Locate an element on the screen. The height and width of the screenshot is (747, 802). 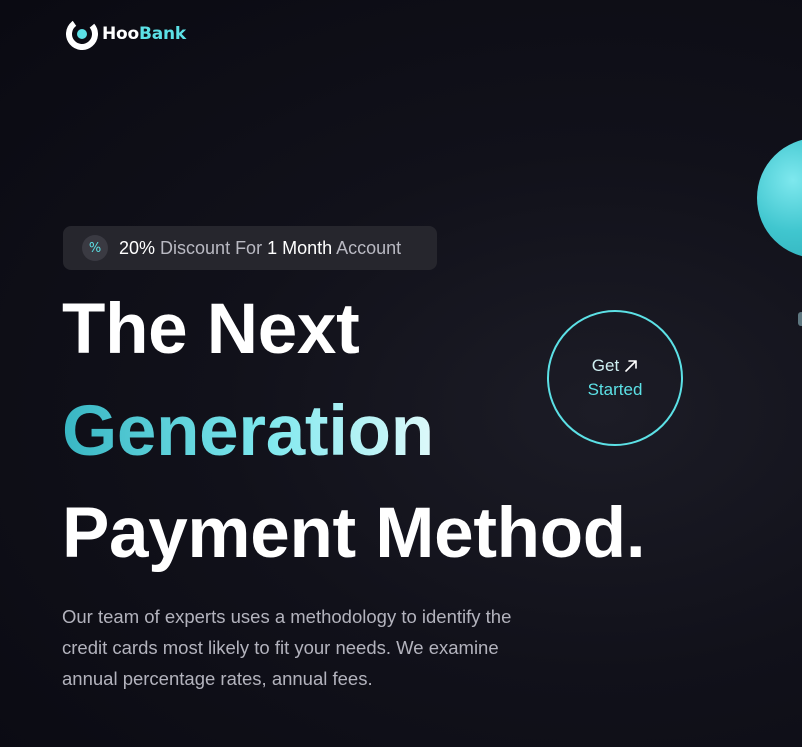
get-started-row: Get is located at coordinates (615, 366).